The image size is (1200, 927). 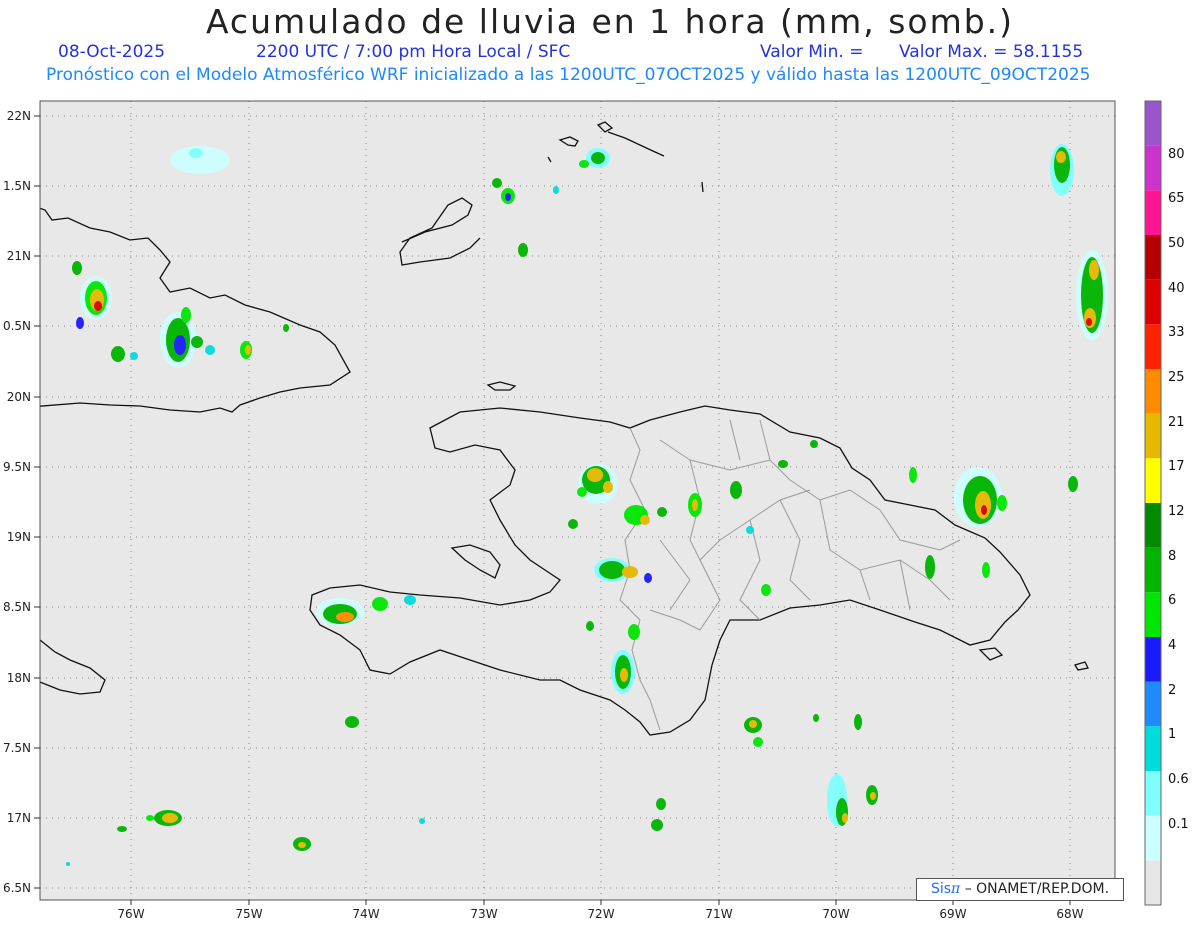 I want to click on colorbar-label: 1, so click(x=1172, y=735).